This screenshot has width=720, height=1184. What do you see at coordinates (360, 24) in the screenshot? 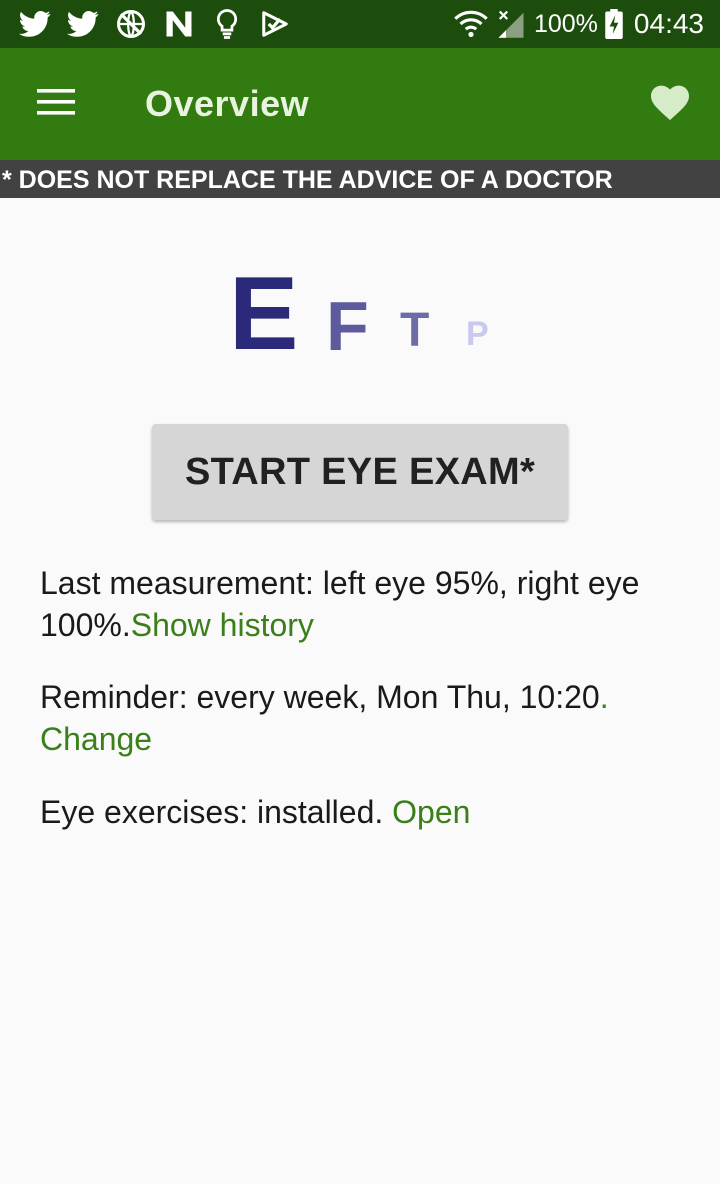
I see `status-bar: 100% 04:43` at bounding box center [360, 24].